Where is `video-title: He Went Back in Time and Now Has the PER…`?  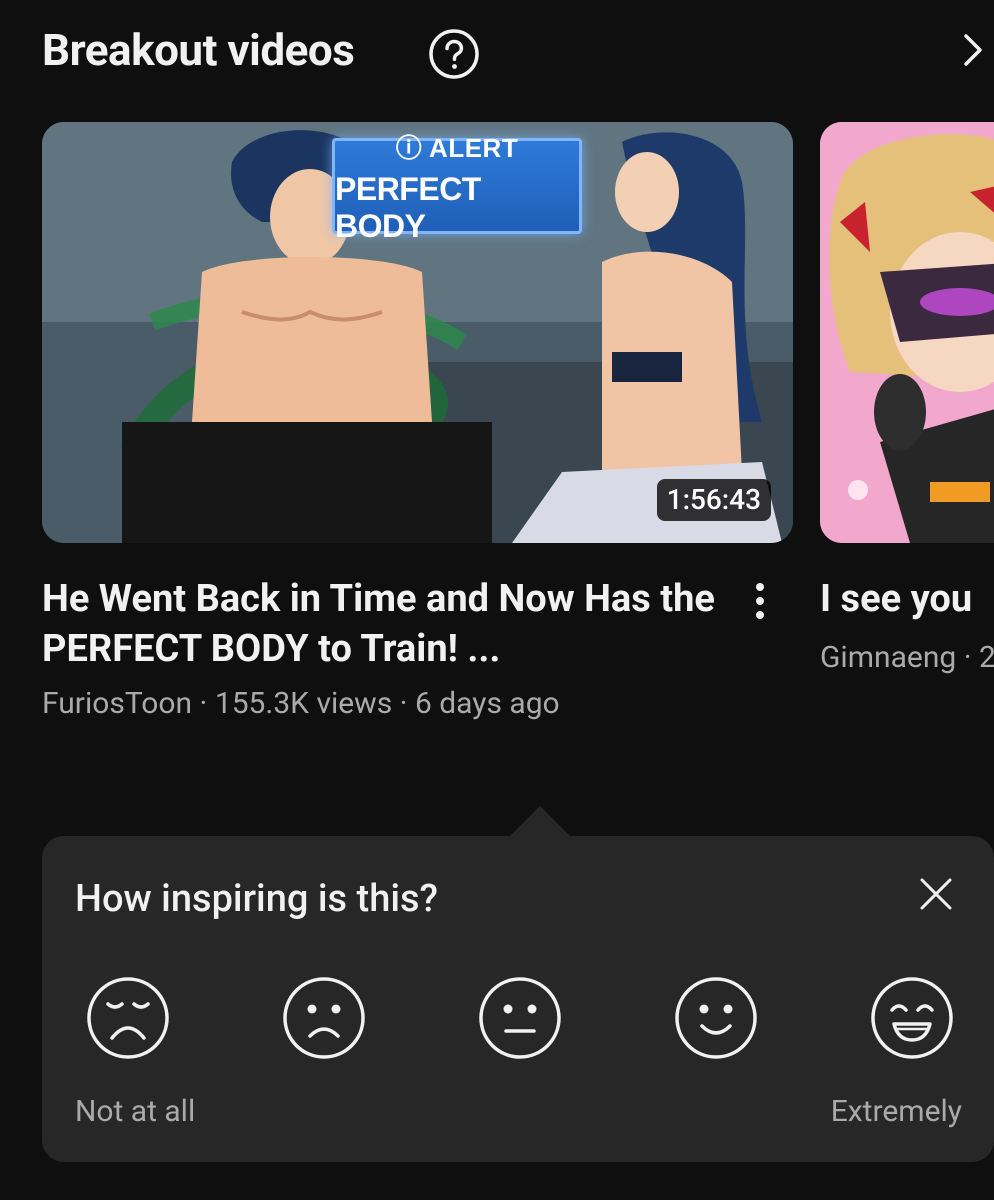
video-title: He Went Back in Time and Now Has the PER… is located at coordinates (387, 624).